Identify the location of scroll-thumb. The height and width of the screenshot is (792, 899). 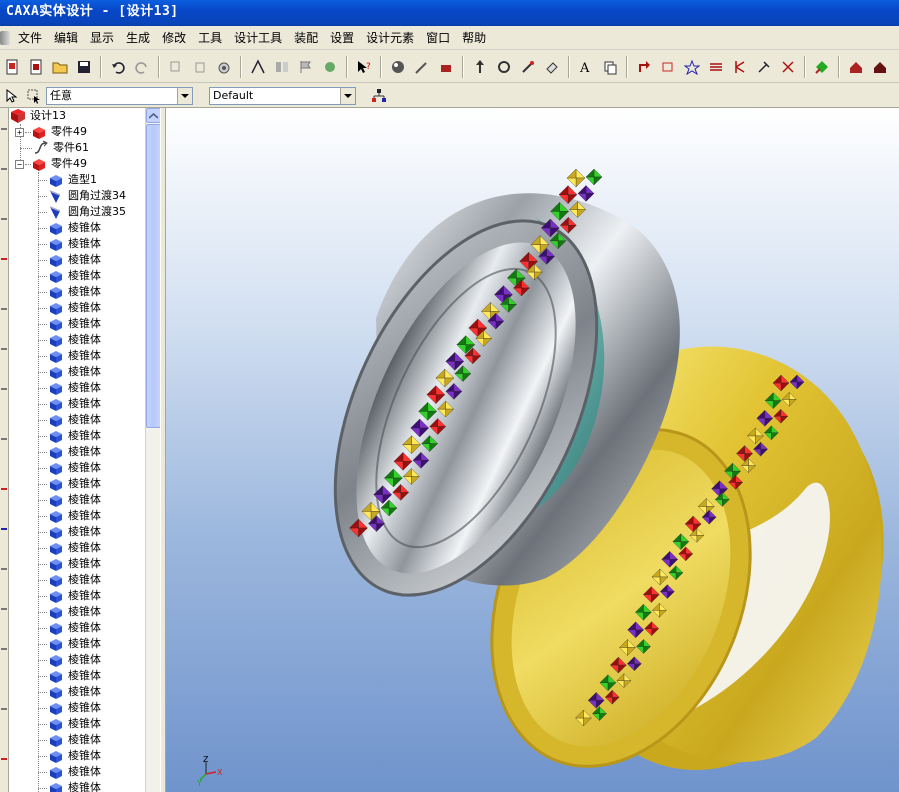
(153, 276).